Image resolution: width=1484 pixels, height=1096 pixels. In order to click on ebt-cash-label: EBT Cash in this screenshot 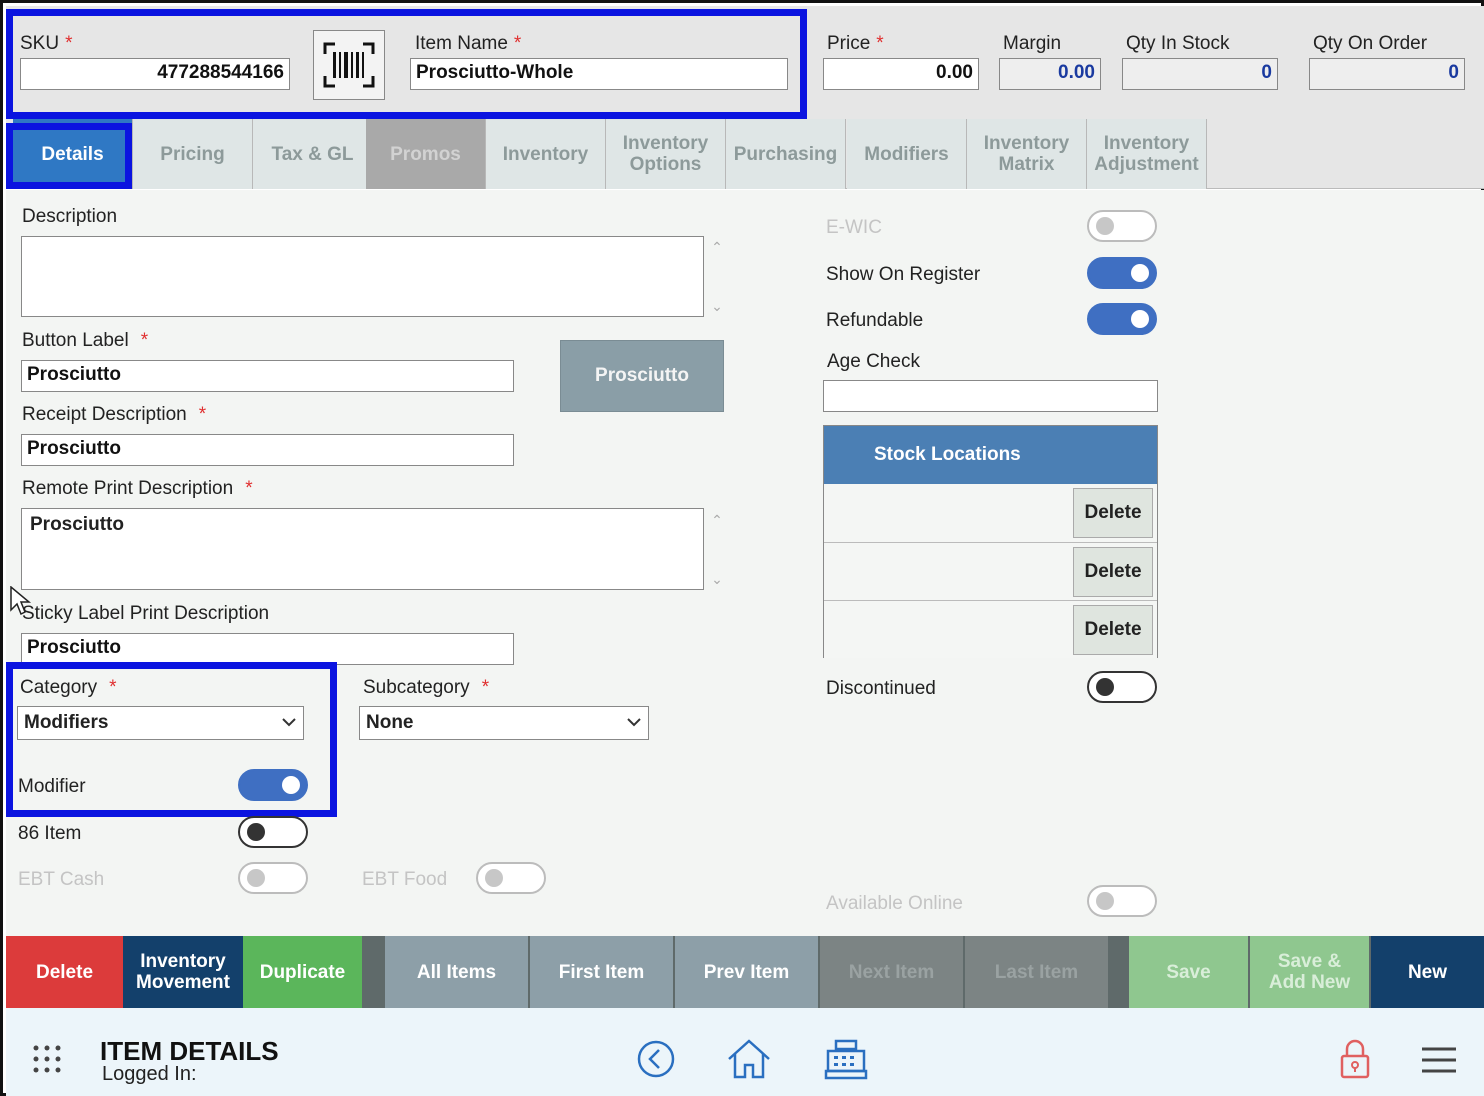, I will do `click(61, 879)`.